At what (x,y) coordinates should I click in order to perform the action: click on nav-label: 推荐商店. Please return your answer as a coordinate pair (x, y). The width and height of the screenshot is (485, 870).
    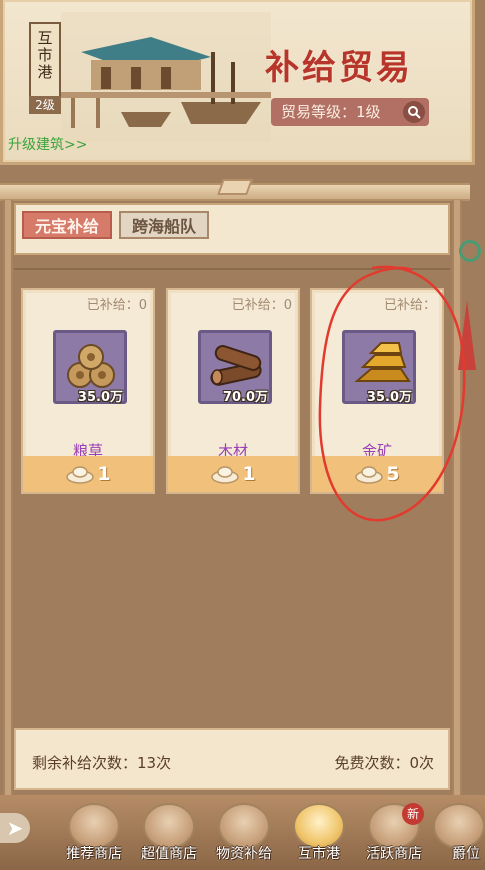
    Looking at the image, I should click on (94, 854).